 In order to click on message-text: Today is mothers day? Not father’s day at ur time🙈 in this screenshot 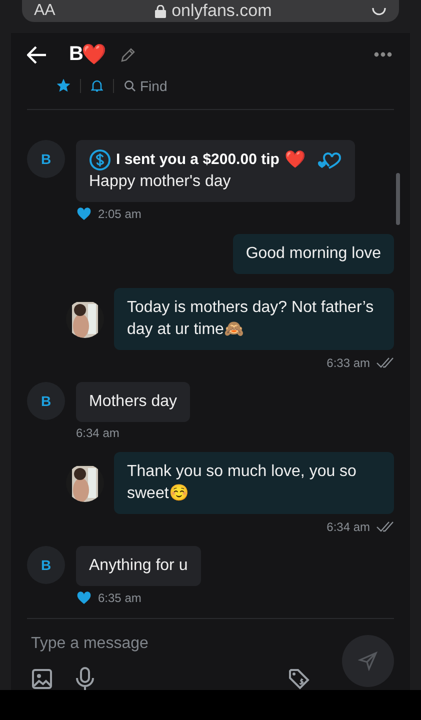, I will do `click(250, 318)`.